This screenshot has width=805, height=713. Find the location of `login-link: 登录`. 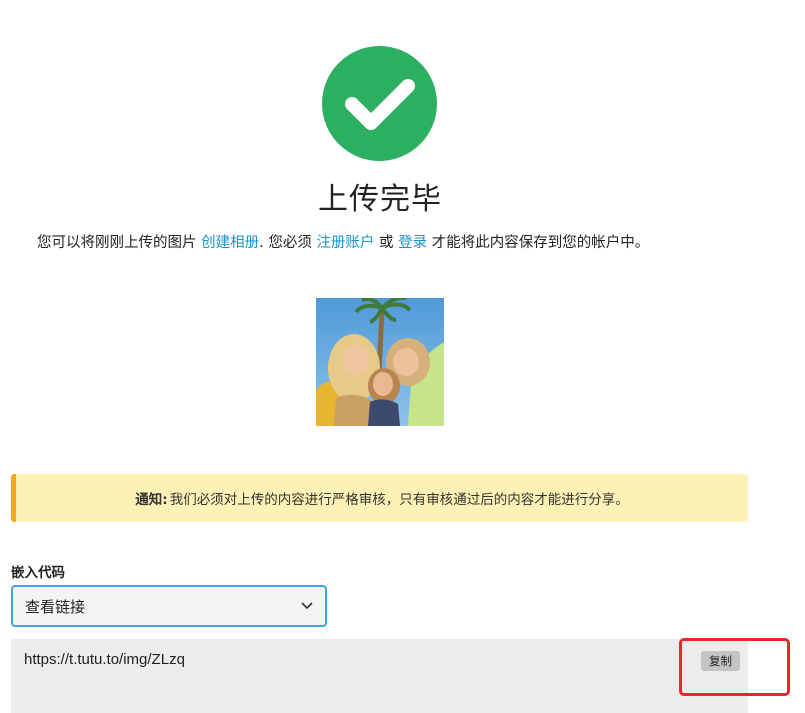

login-link: 登录 is located at coordinates (412, 243).